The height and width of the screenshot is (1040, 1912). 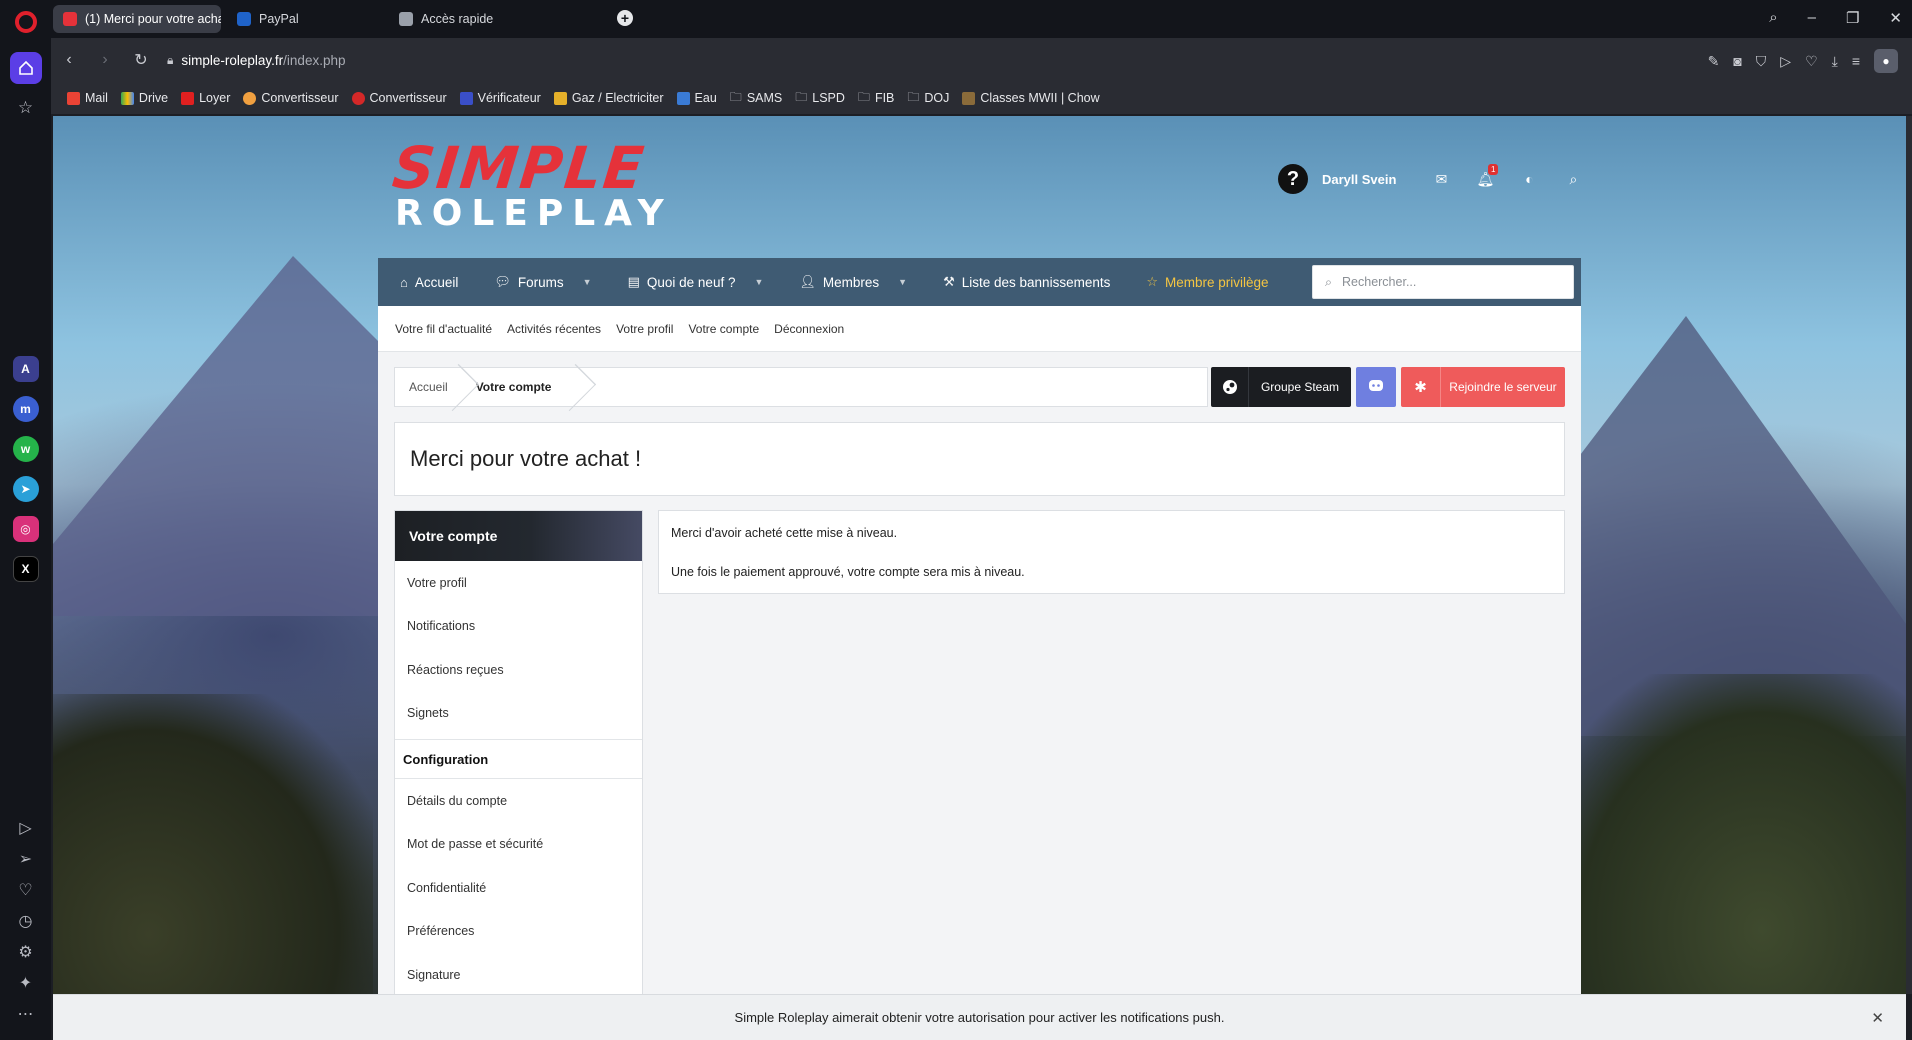 What do you see at coordinates (518, 888) in the screenshot?
I see `sidebar-item-confidentialite: Confidentialité` at bounding box center [518, 888].